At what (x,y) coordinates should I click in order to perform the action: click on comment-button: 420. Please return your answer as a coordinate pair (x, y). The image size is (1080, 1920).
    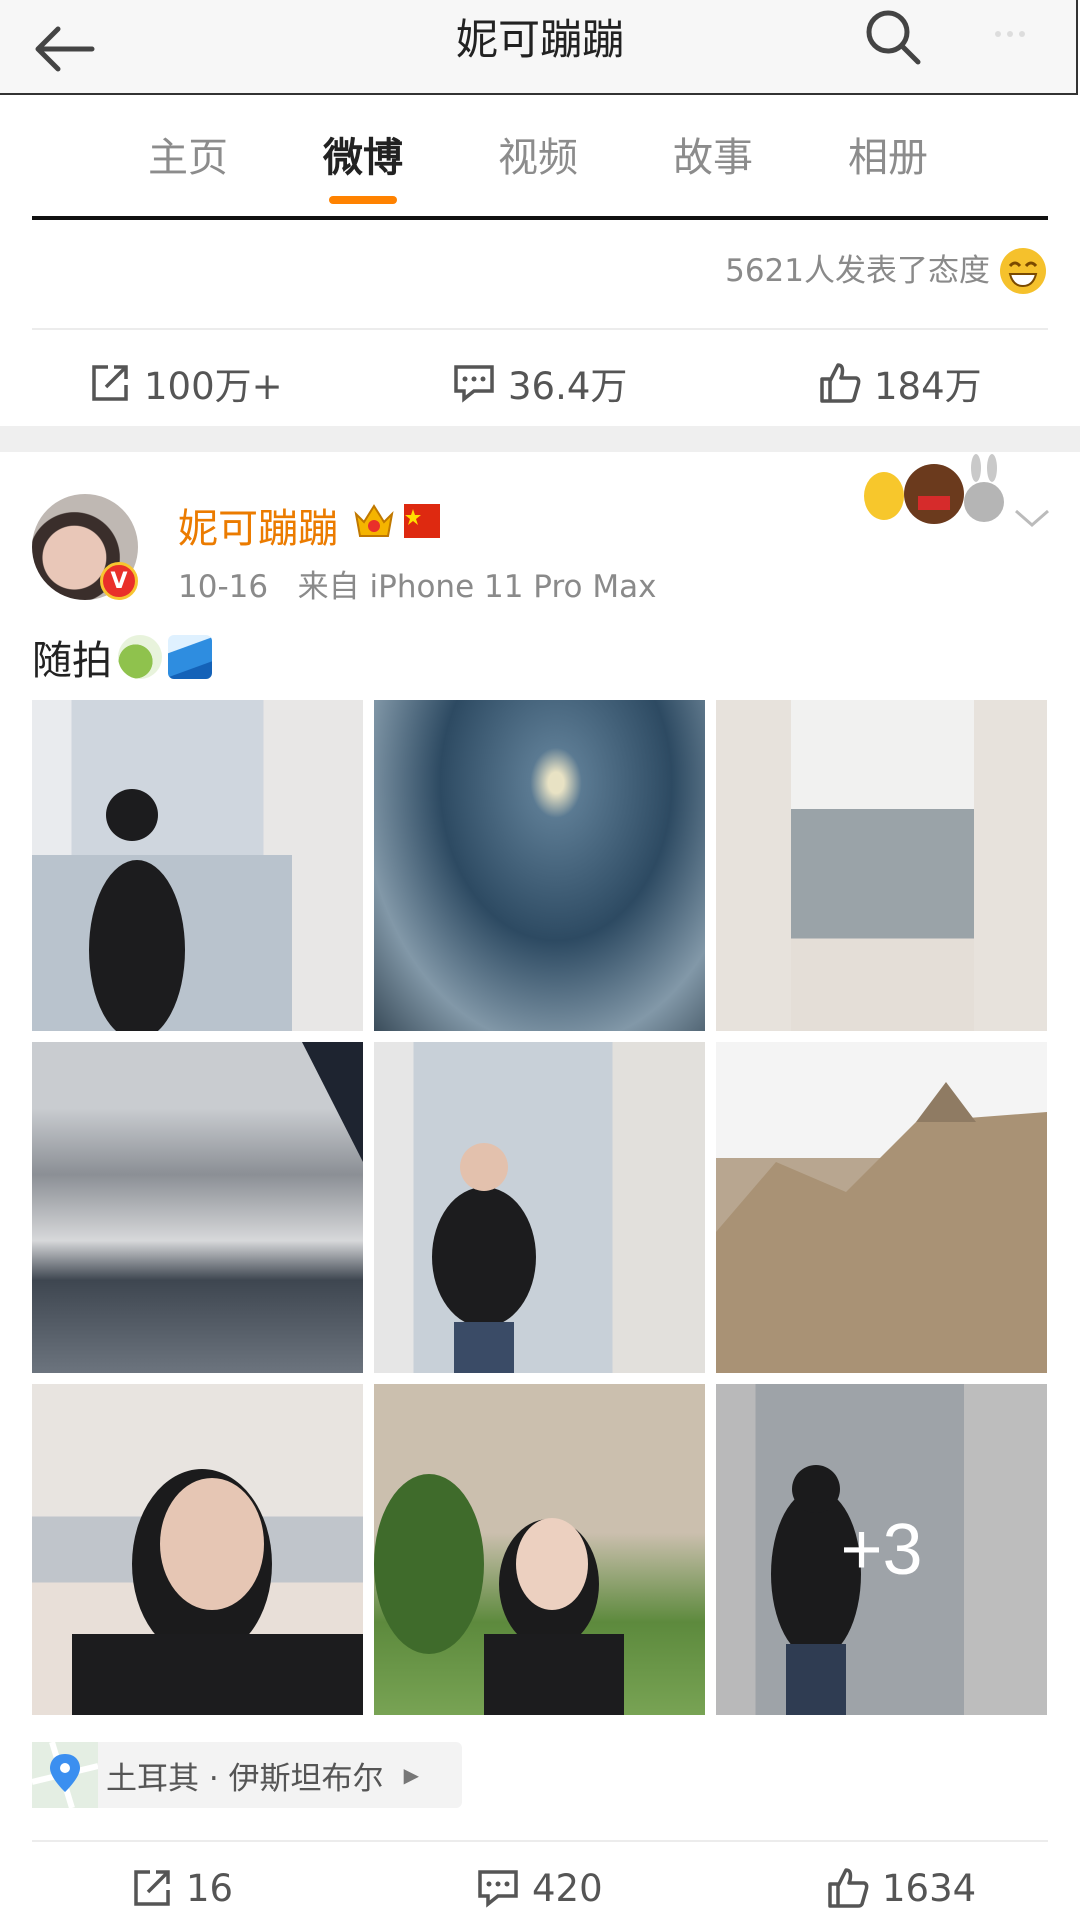
    Looking at the image, I should click on (539, 1888).